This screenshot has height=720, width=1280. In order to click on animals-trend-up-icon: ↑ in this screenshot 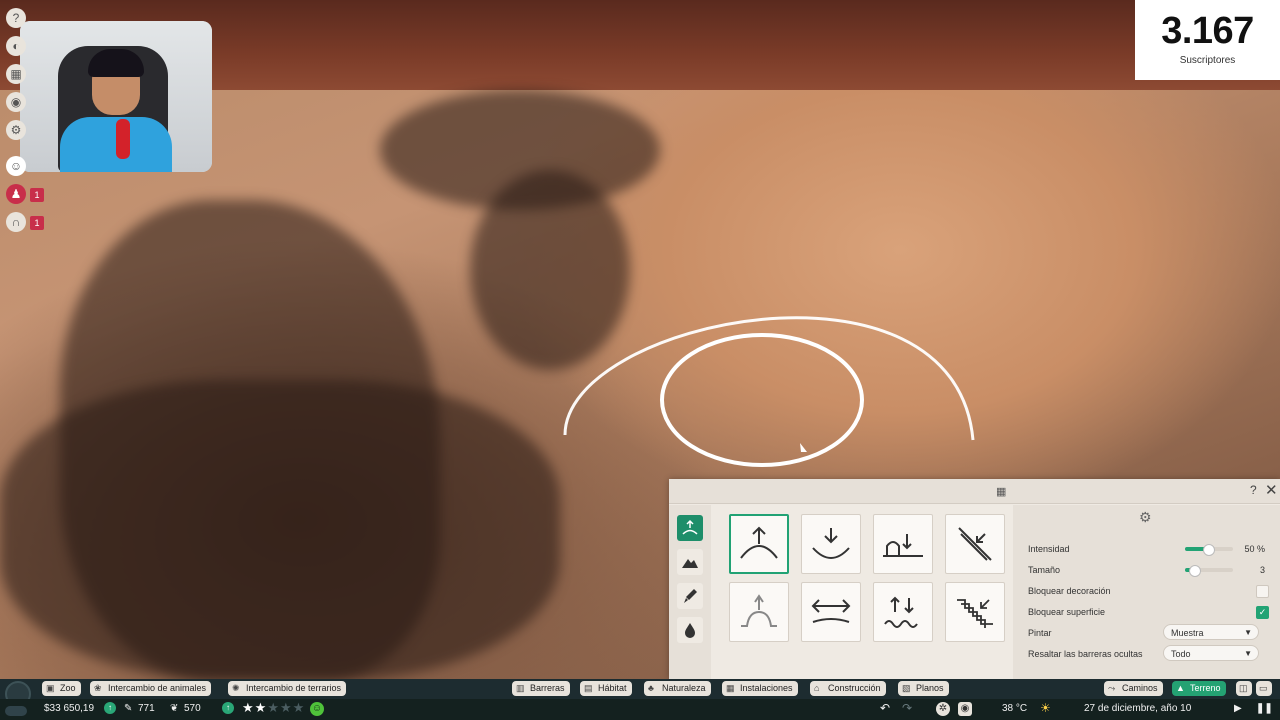, I will do `click(228, 708)`.